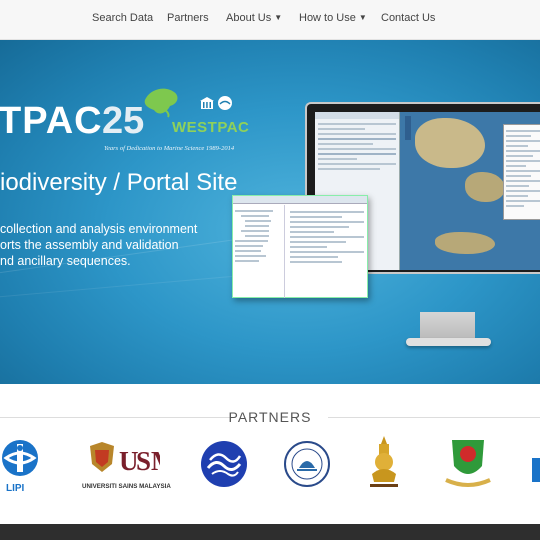  I want to click on partner-logo-ministry, so click(468, 464).